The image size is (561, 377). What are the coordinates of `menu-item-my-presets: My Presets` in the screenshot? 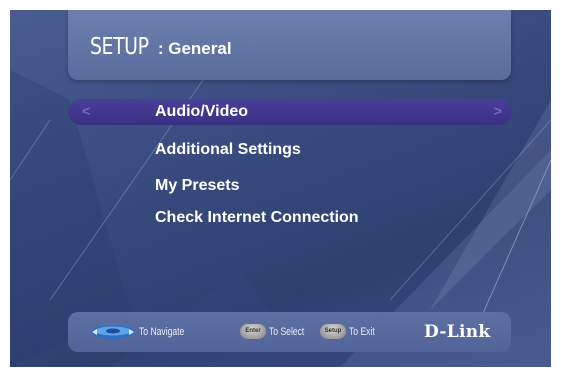 It's located at (290, 186).